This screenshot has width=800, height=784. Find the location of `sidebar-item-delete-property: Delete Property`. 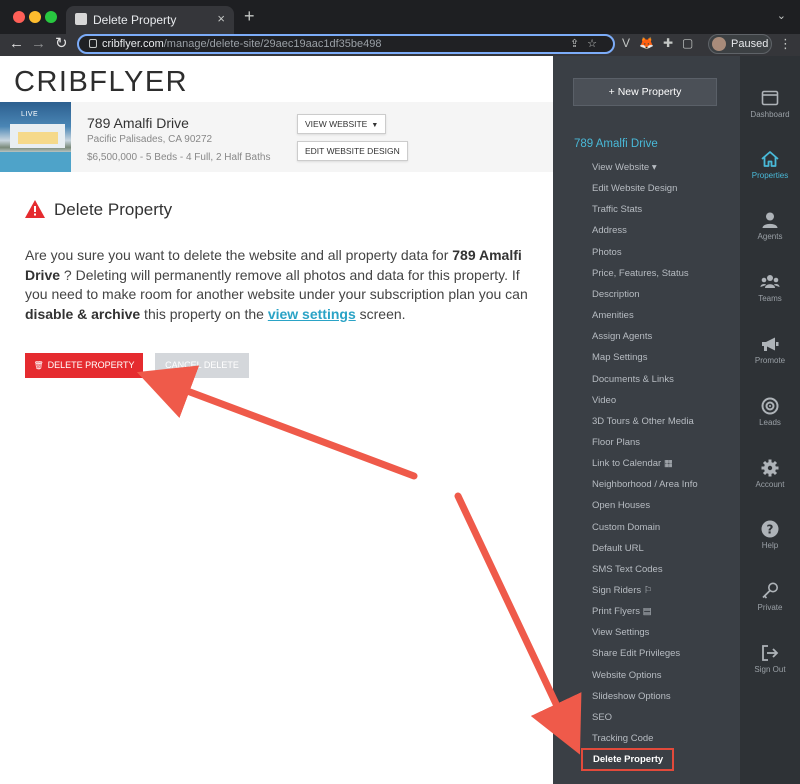

sidebar-item-delete-property: Delete Property is located at coordinates (627, 759).